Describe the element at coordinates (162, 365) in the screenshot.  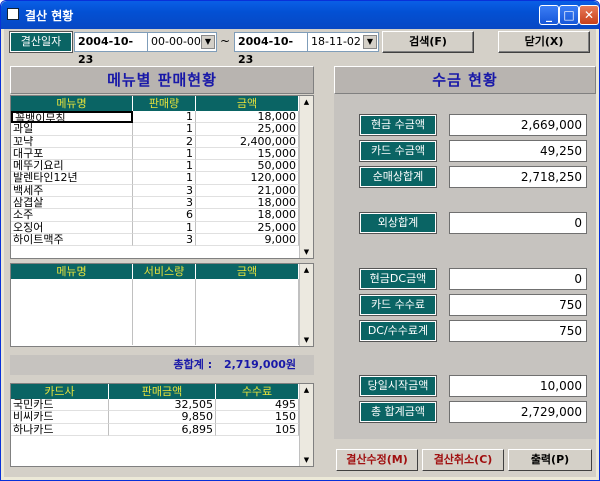
I see `grand-total: 총합계 : 2,719,000원` at that location.